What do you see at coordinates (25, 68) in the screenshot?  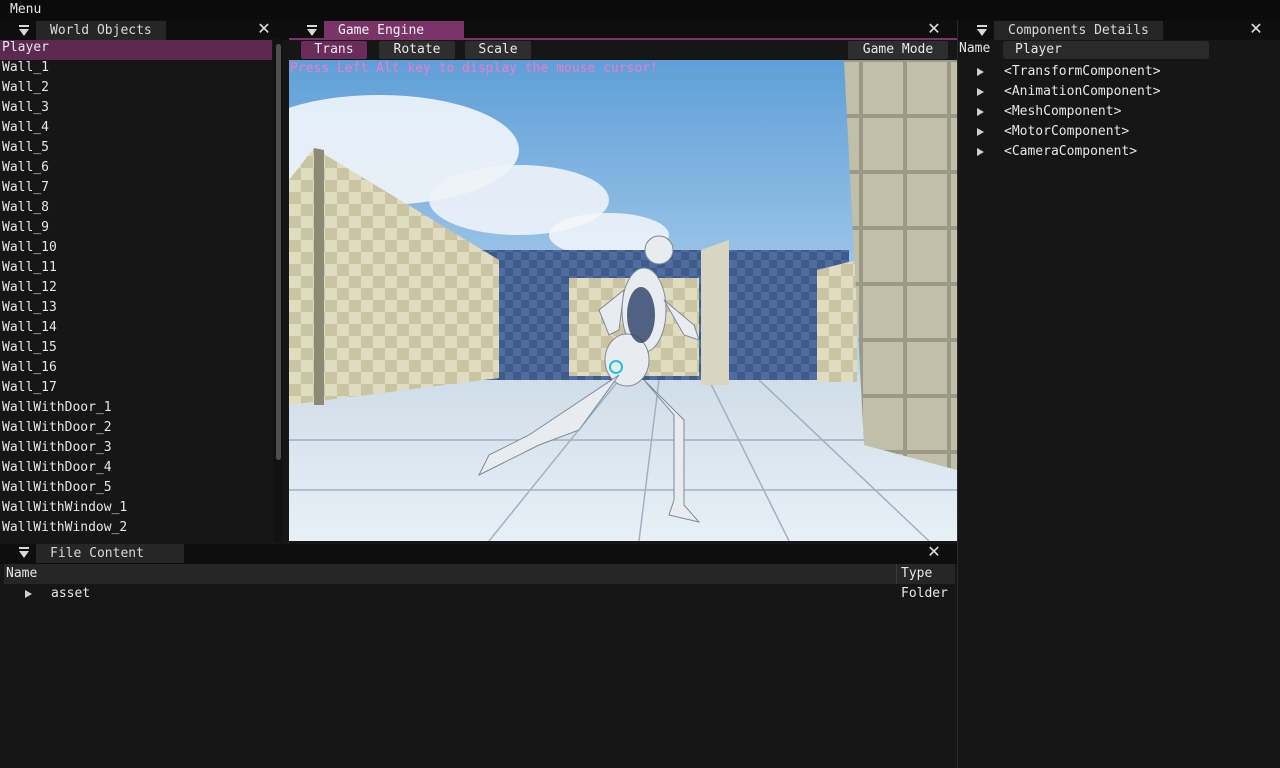 I see `world-object-item: Wall_1` at bounding box center [25, 68].